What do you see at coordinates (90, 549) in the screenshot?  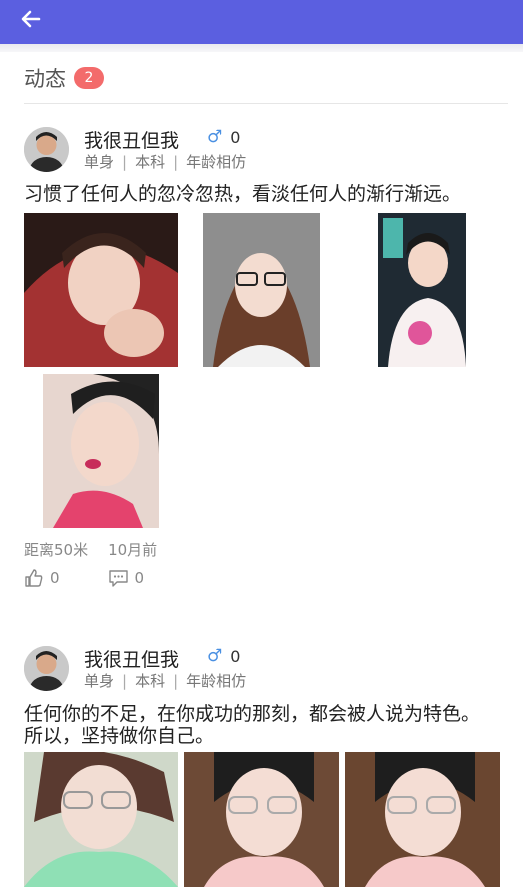 I see `post-meta: 距离50米 10月前` at bounding box center [90, 549].